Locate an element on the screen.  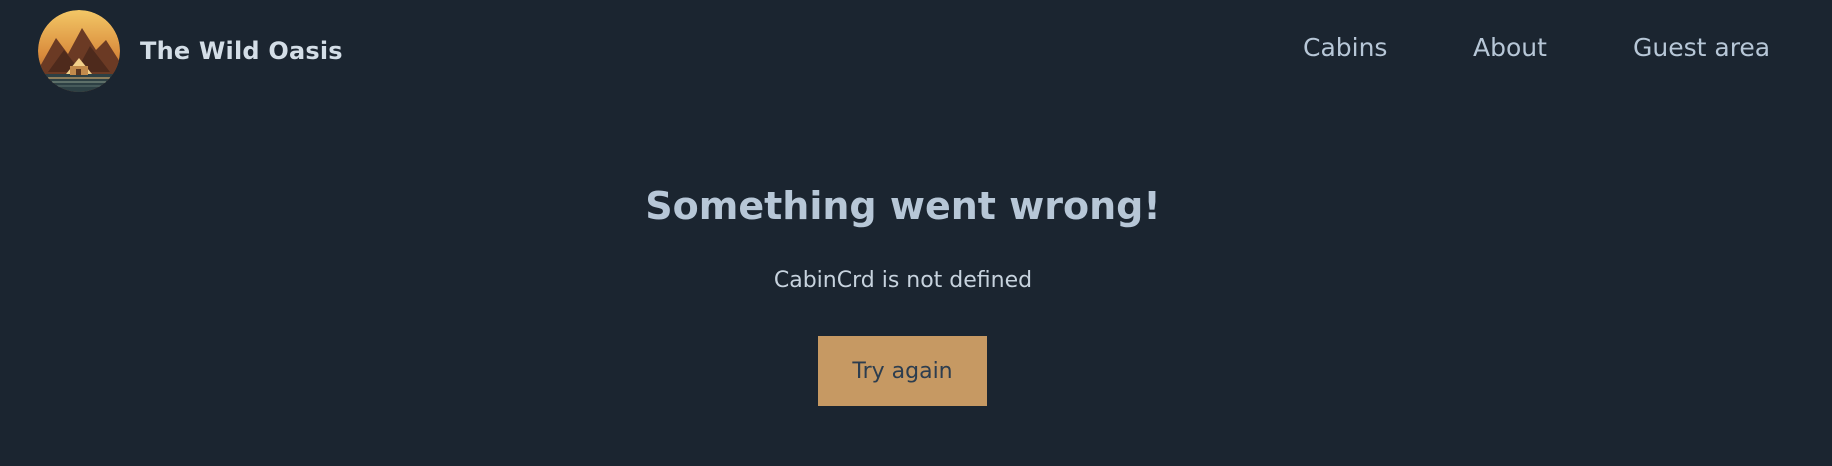
logo-icon is located at coordinates (79, 51).